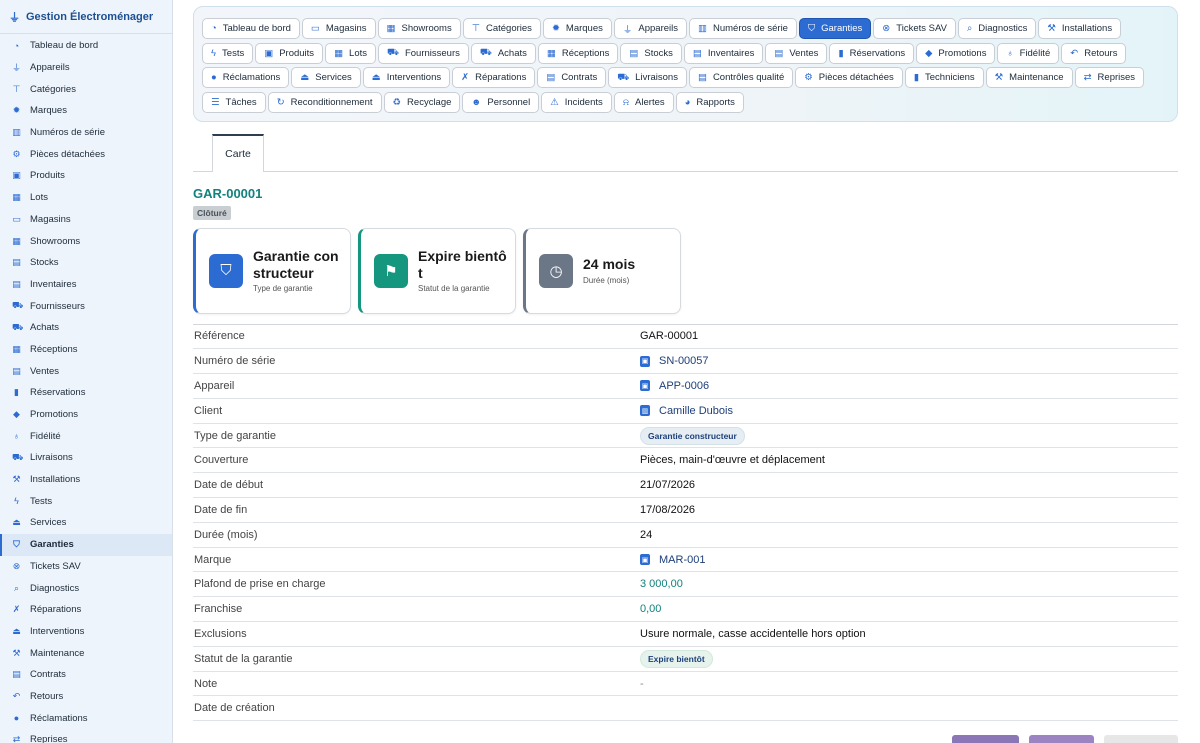 The height and width of the screenshot is (743, 1200). Describe the element at coordinates (338, 28) in the screenshot. I see `nav-button-magasins: ▭ Magasins` at that location.